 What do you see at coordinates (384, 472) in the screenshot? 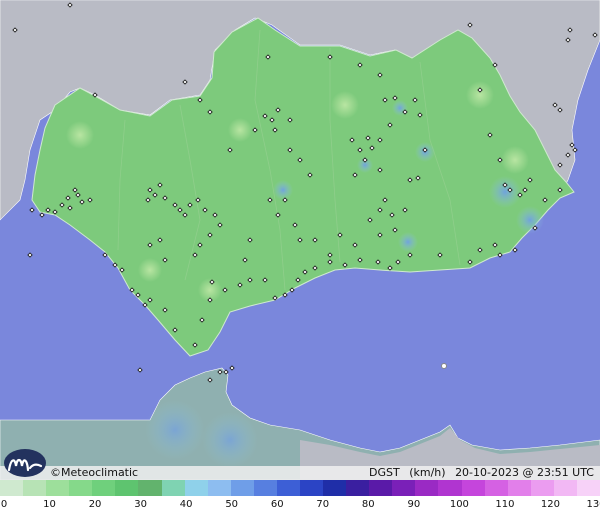
I see `variable-label: DGST` at bounding box center [384, 472].